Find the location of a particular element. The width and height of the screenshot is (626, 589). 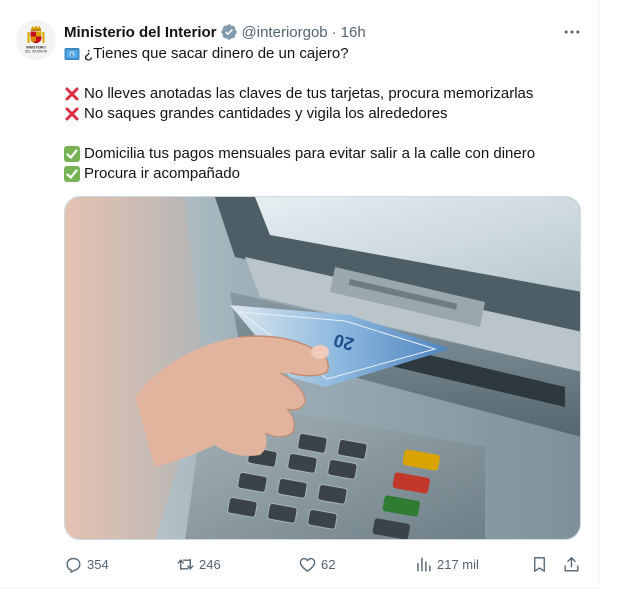

analytics-bars-icon is located at coordinates (424, 564).